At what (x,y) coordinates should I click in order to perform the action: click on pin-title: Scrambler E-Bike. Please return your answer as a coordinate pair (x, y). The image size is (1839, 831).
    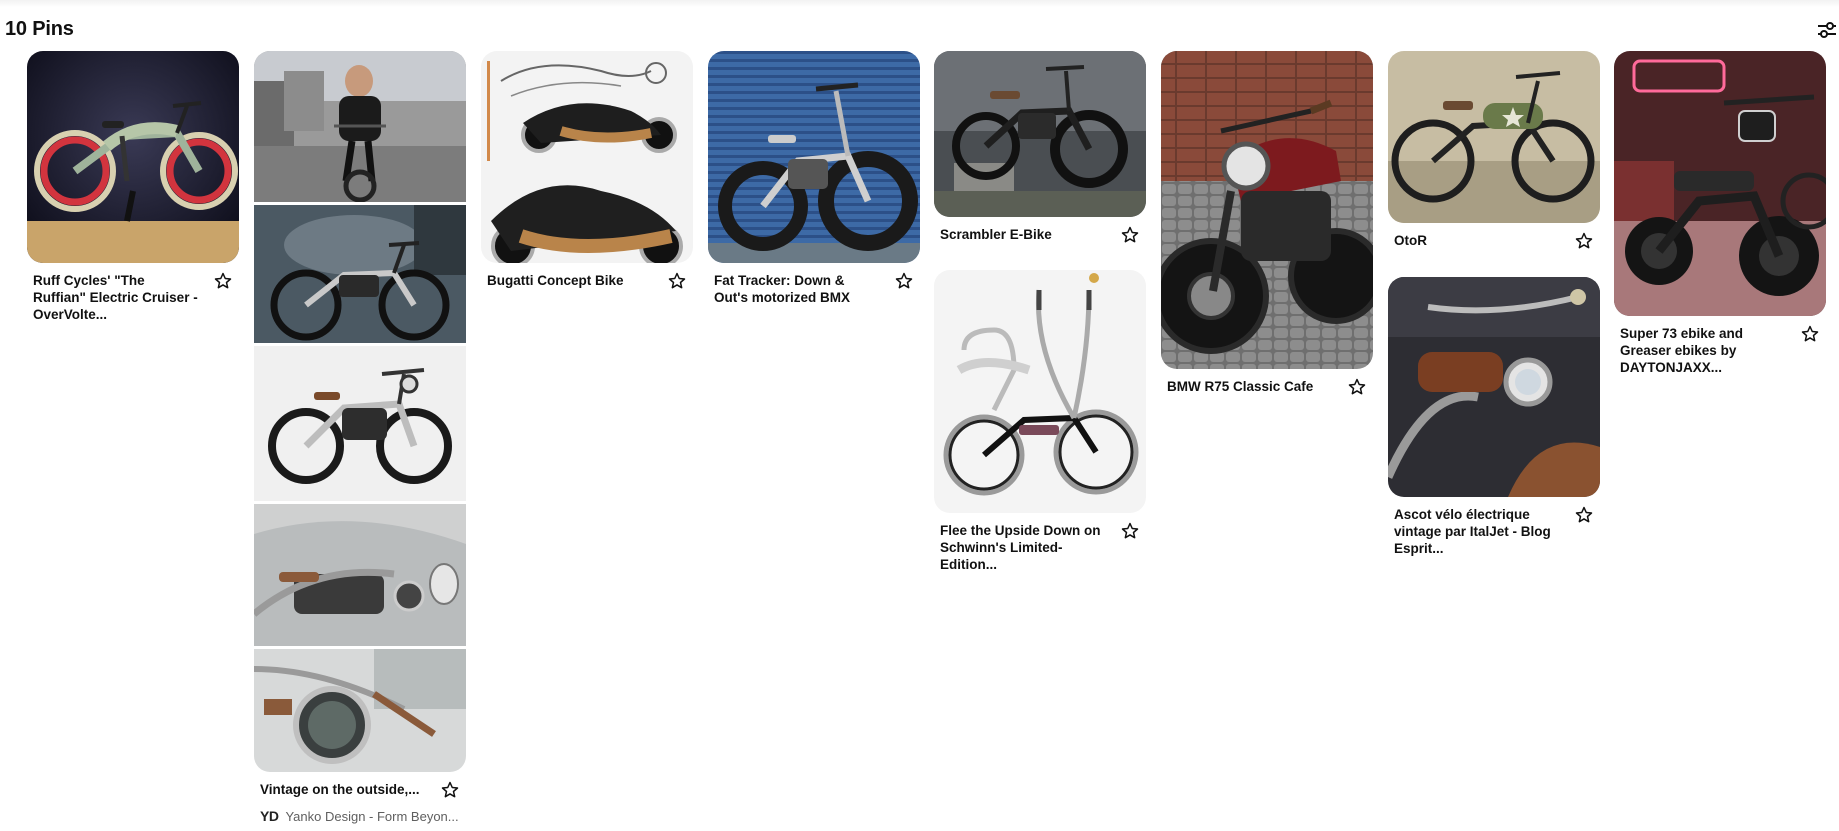
    Looking at the image, I should click on (996, 234).